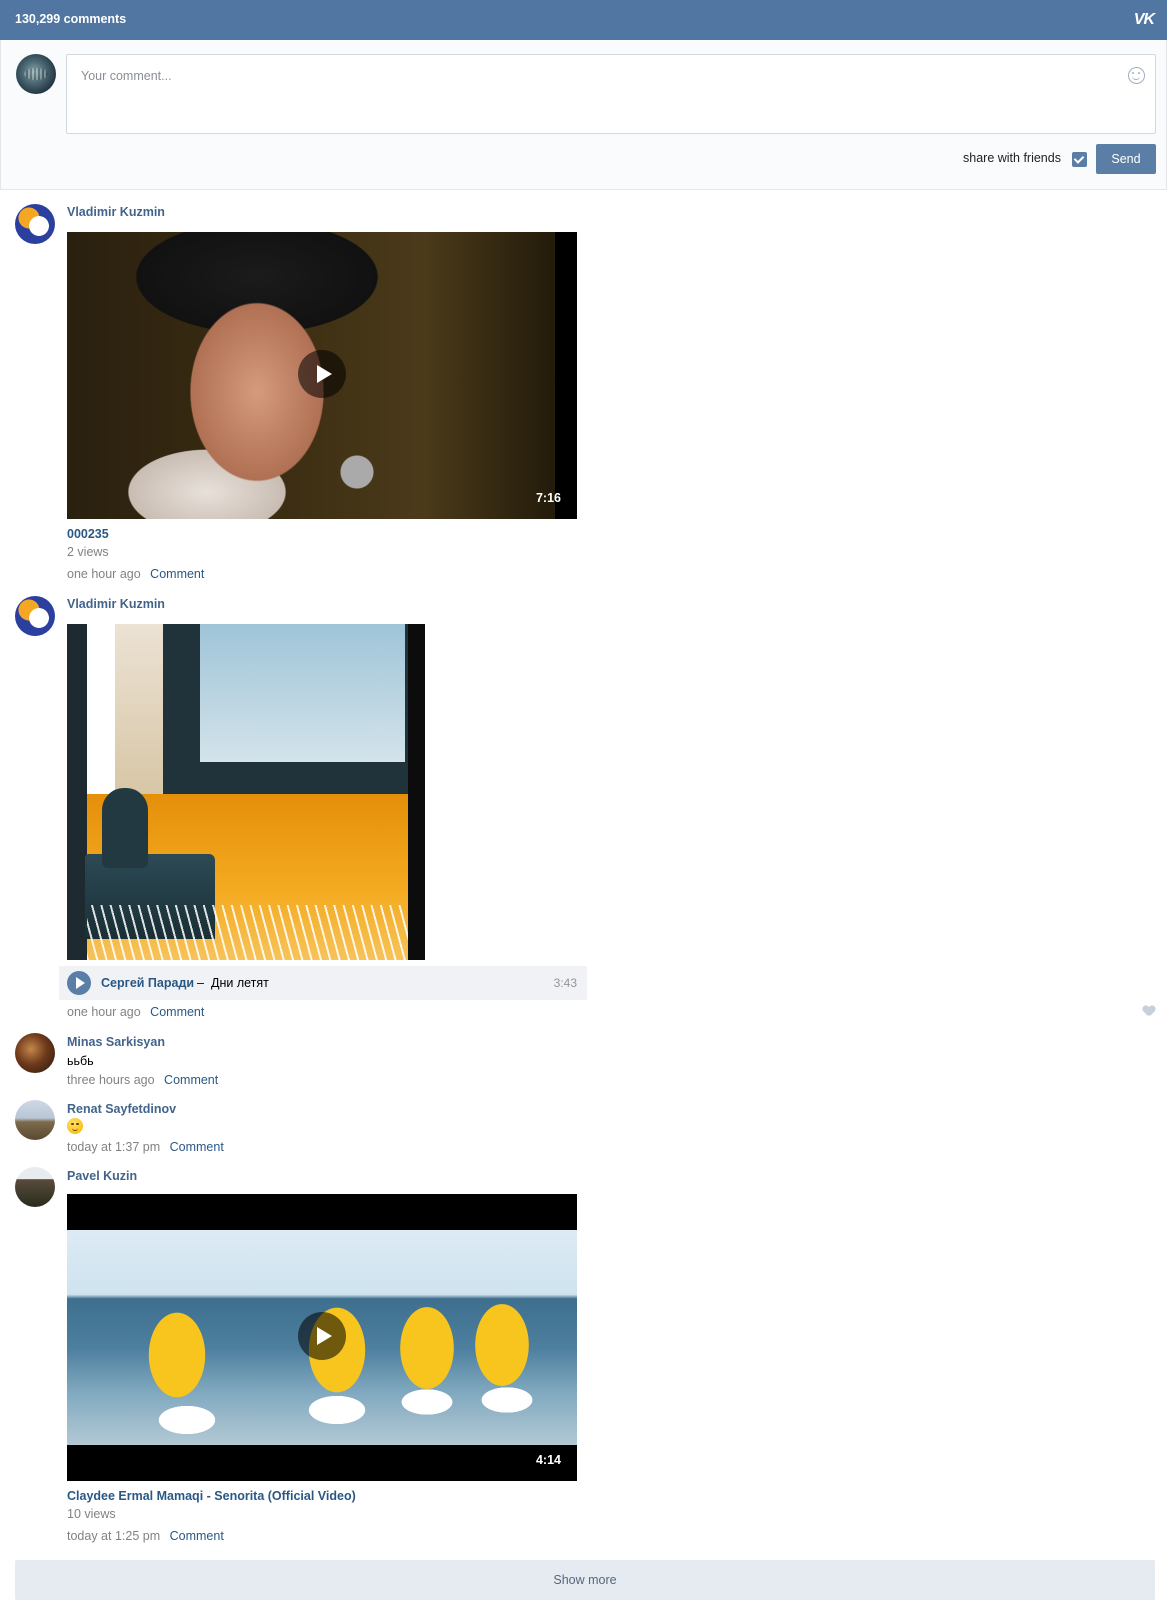  I want to click on share-with-friends-label: share with friends, so click(1012, 158).